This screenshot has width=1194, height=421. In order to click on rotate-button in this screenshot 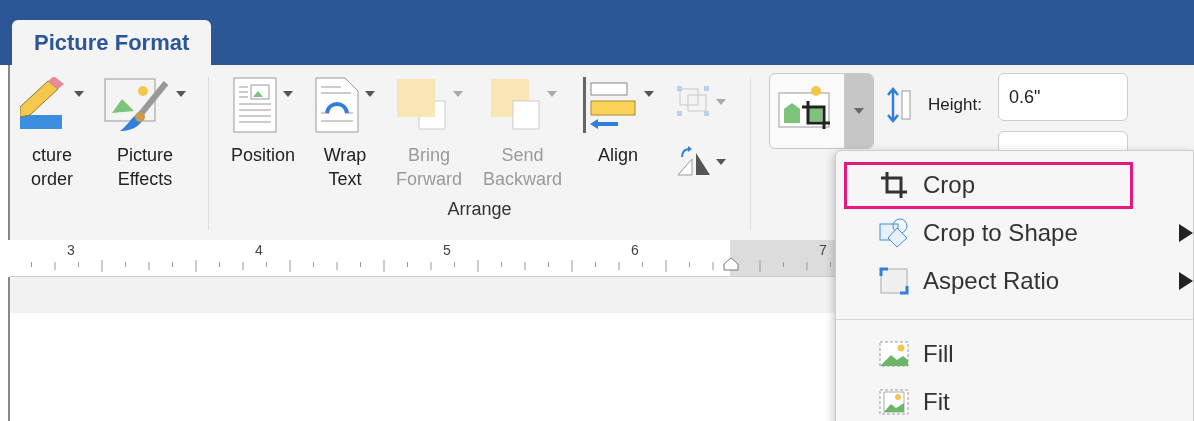, I will do `click(701, 161)`.